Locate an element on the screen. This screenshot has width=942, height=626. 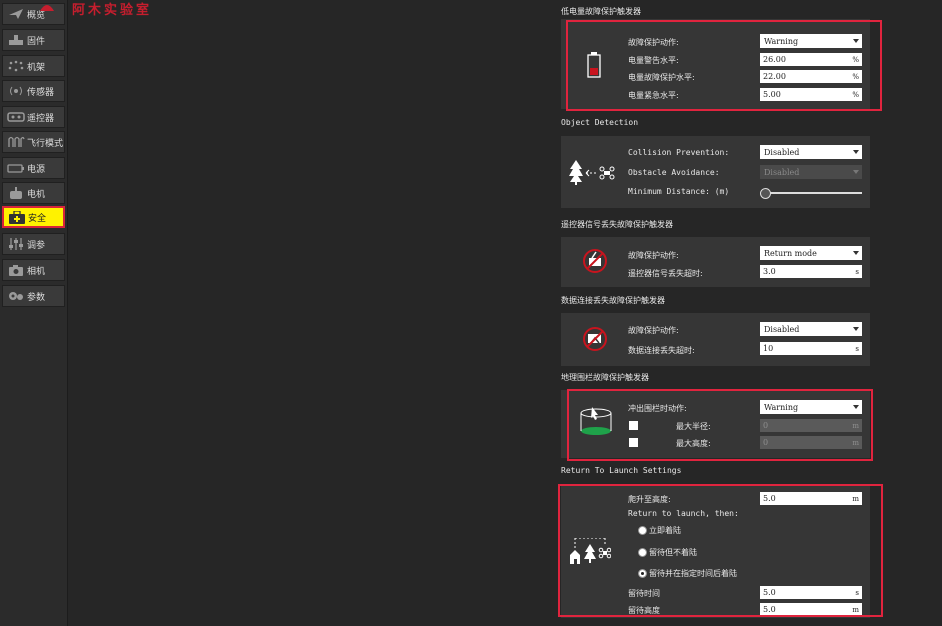
data-link-timeout-value: 10 is located at coordinates (768, 348).